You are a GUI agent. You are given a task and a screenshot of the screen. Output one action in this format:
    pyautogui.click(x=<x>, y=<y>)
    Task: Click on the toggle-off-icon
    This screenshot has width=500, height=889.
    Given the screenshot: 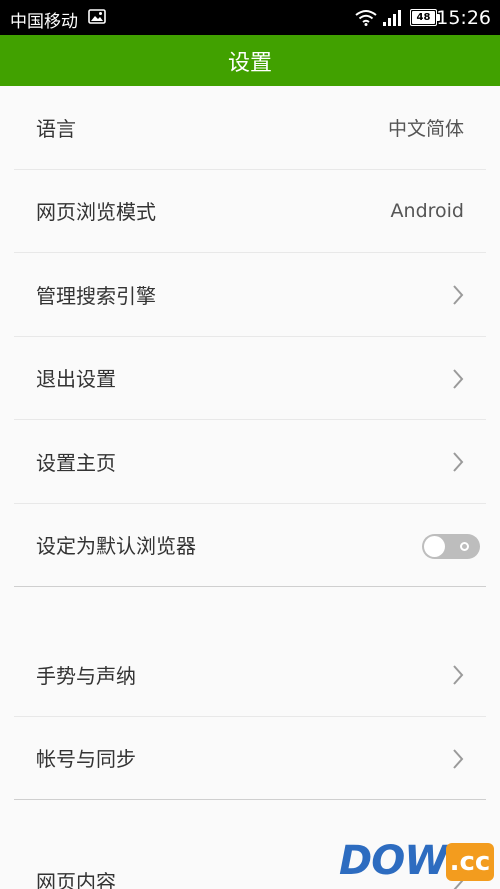 What is the action you would take?
    pyautogui.click(x=464, y=546)
    